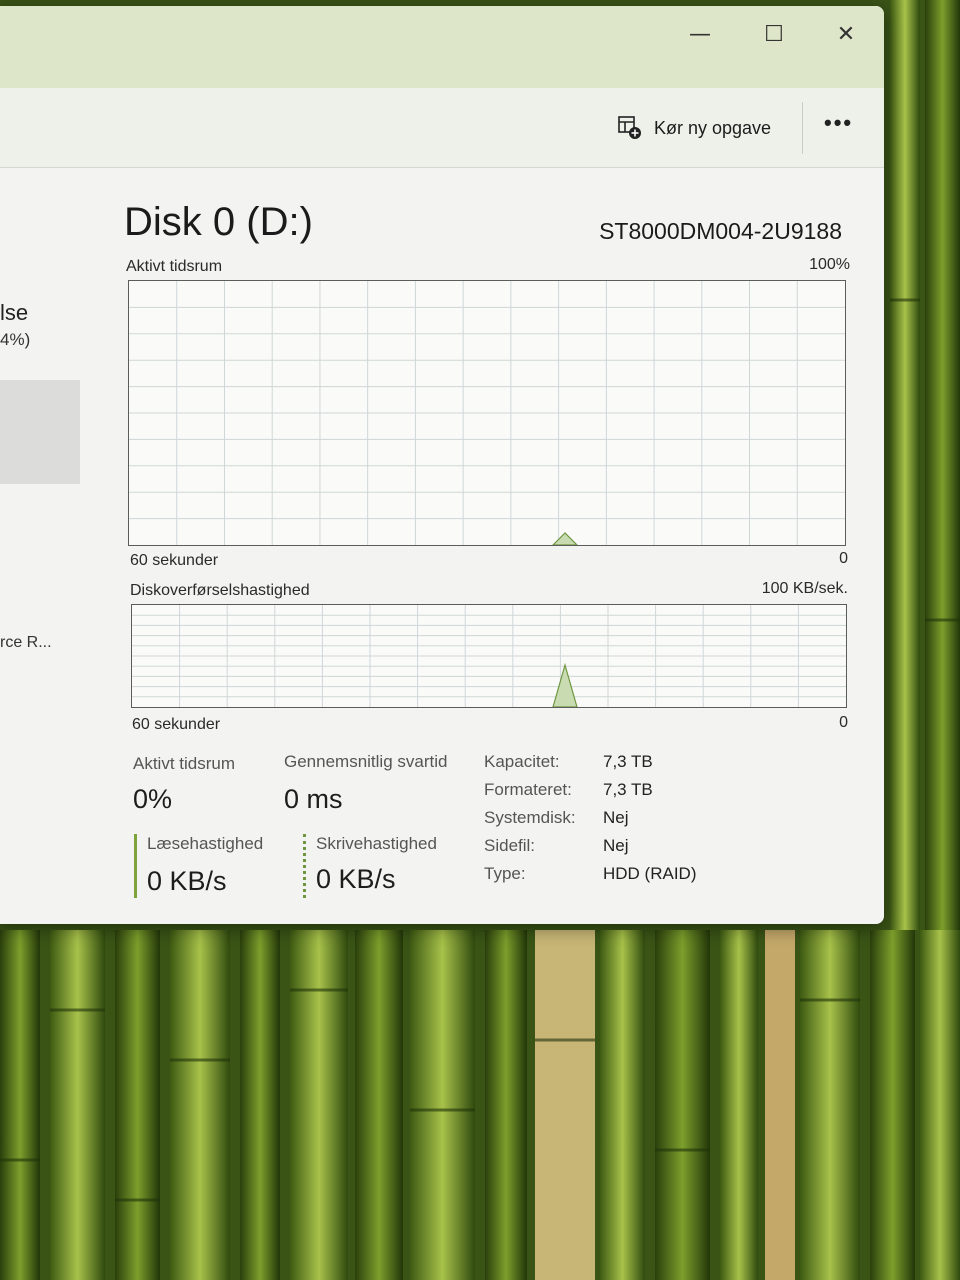 This screenshot has width=960, height=1280. I want to click on type-label: Type:, so click(505, 873).